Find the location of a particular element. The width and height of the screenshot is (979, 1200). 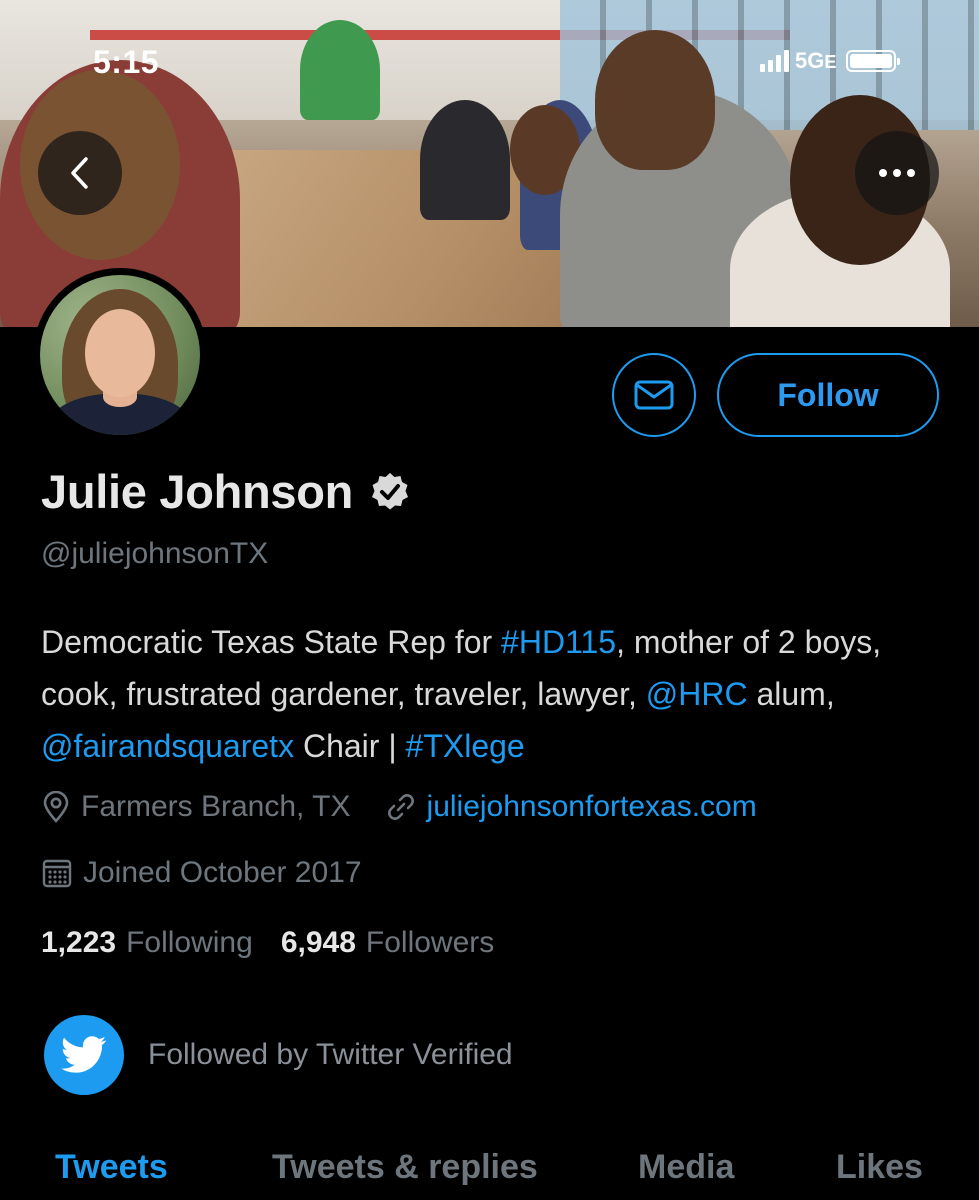

mention-link: @fairandsquaretx is located at coordinates (167, 746).